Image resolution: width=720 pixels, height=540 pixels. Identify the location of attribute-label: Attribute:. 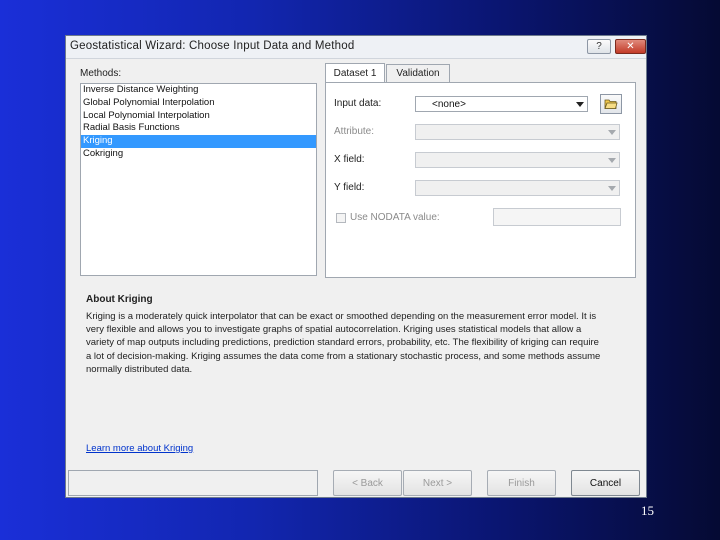
(354, 131).